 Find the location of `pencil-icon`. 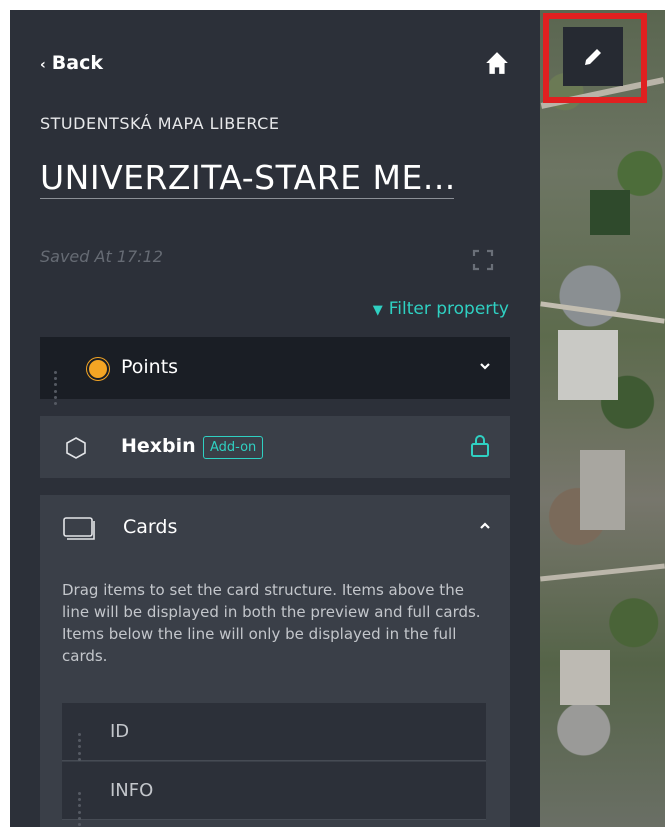

pencil-icon is located at coordinates (593, 56).